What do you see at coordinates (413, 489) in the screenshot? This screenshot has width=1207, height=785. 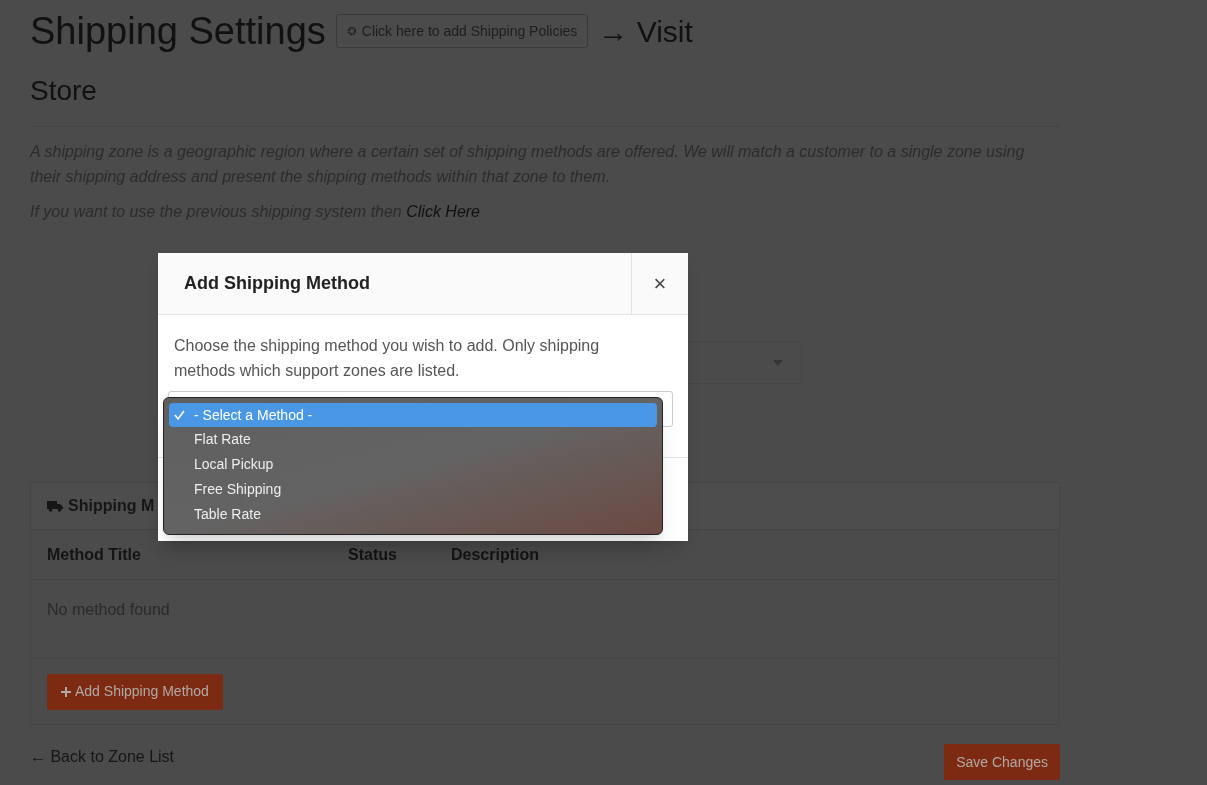 I see `dropdown-option: Free Shipping` at bounding box center [413, 489].